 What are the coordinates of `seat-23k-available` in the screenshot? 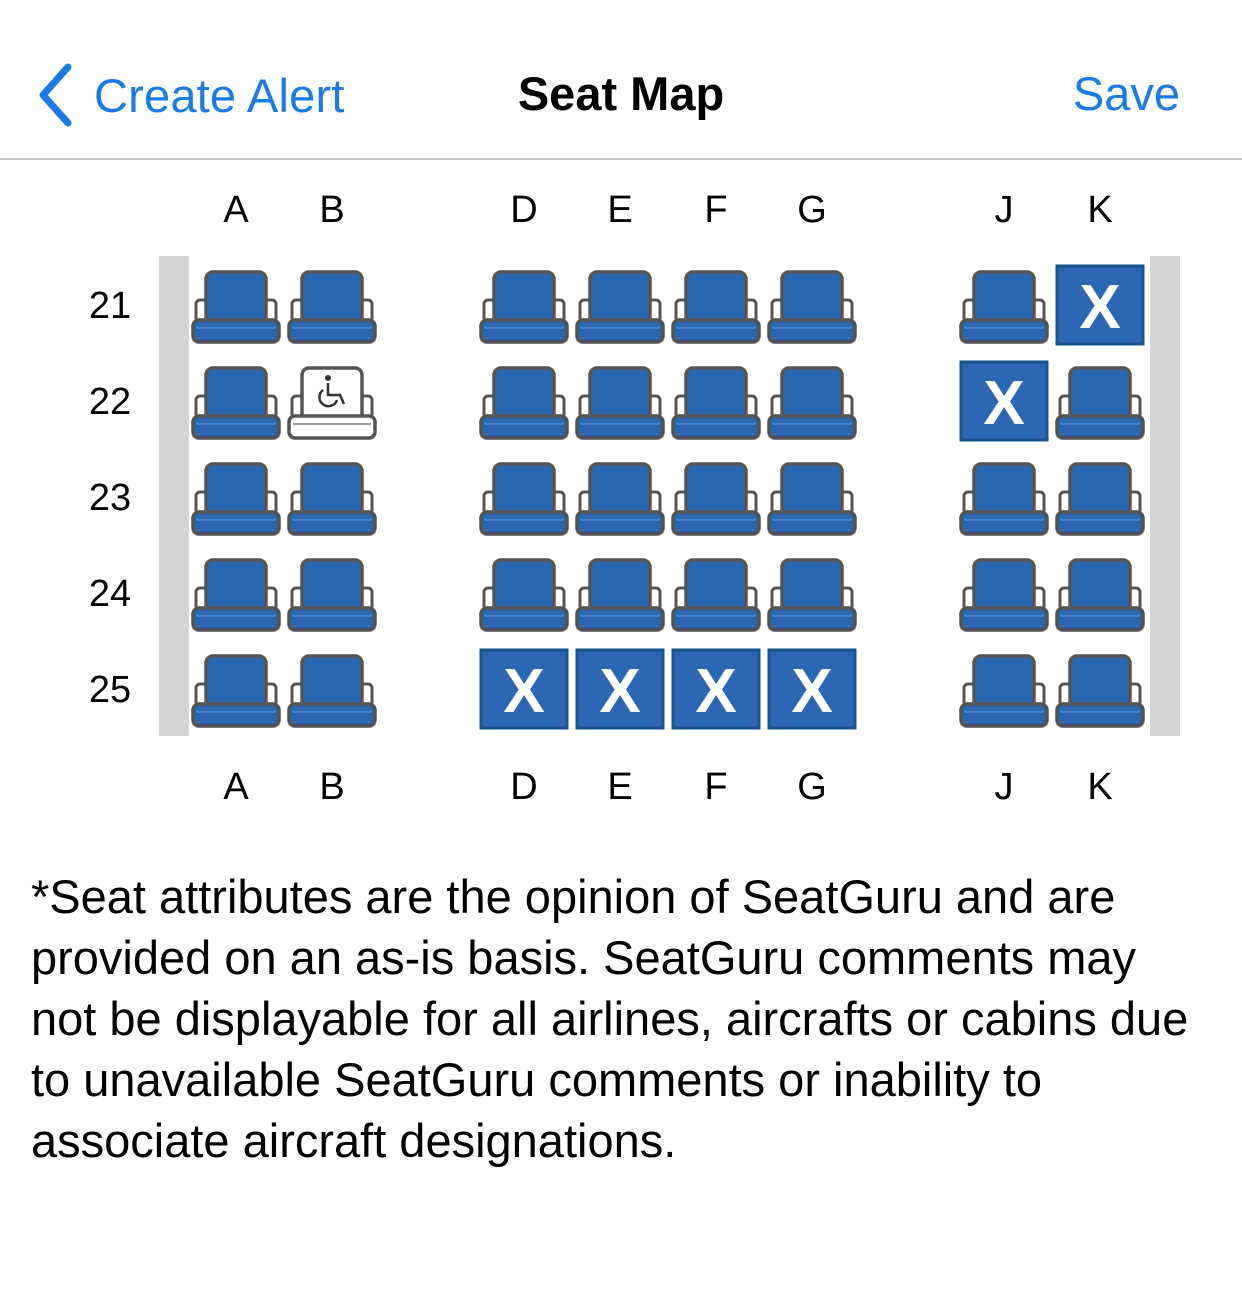 It's located at (1100, 497).